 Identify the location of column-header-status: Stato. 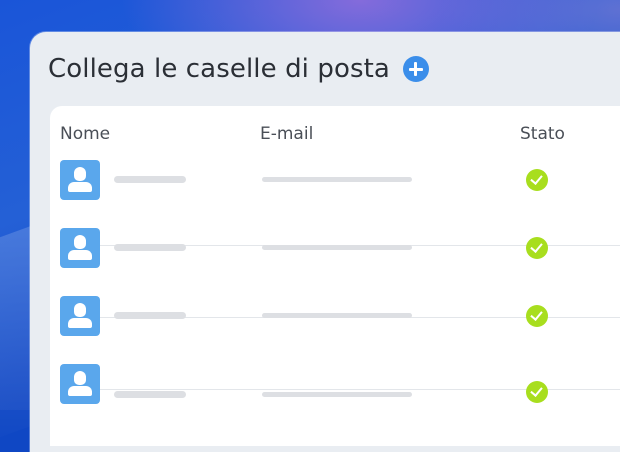
(542, 134).